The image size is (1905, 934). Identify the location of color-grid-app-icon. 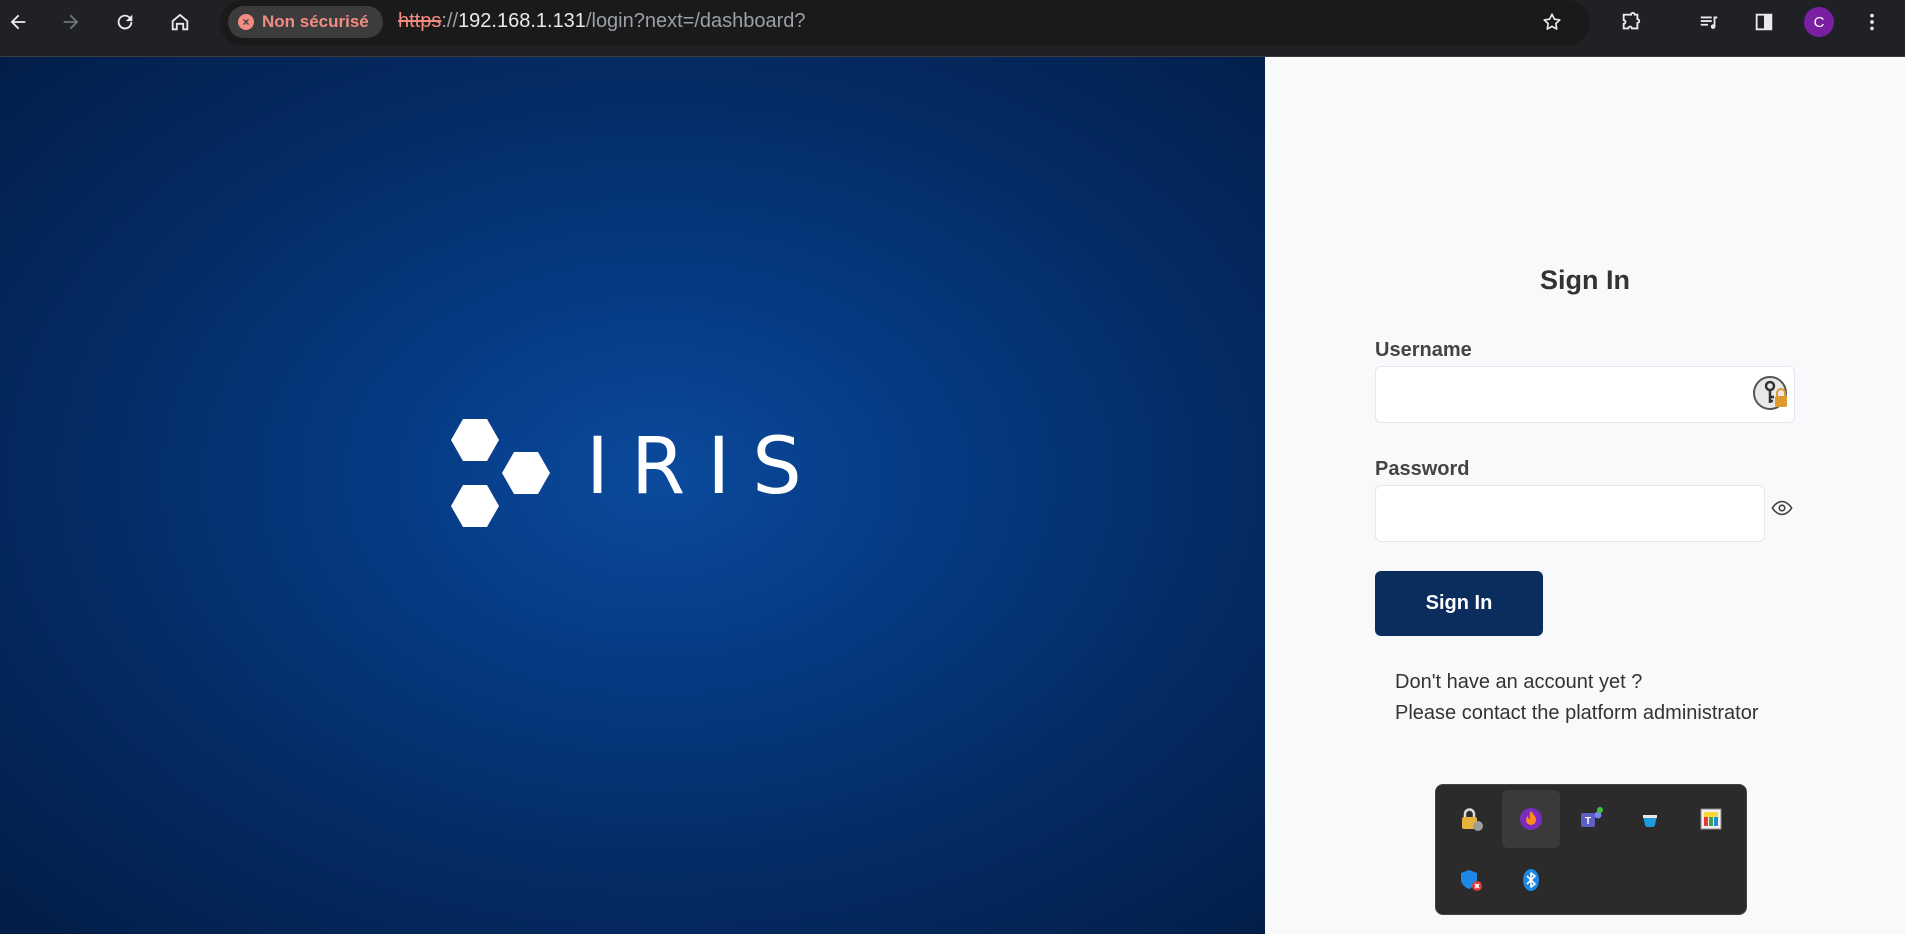
(1711, 819).